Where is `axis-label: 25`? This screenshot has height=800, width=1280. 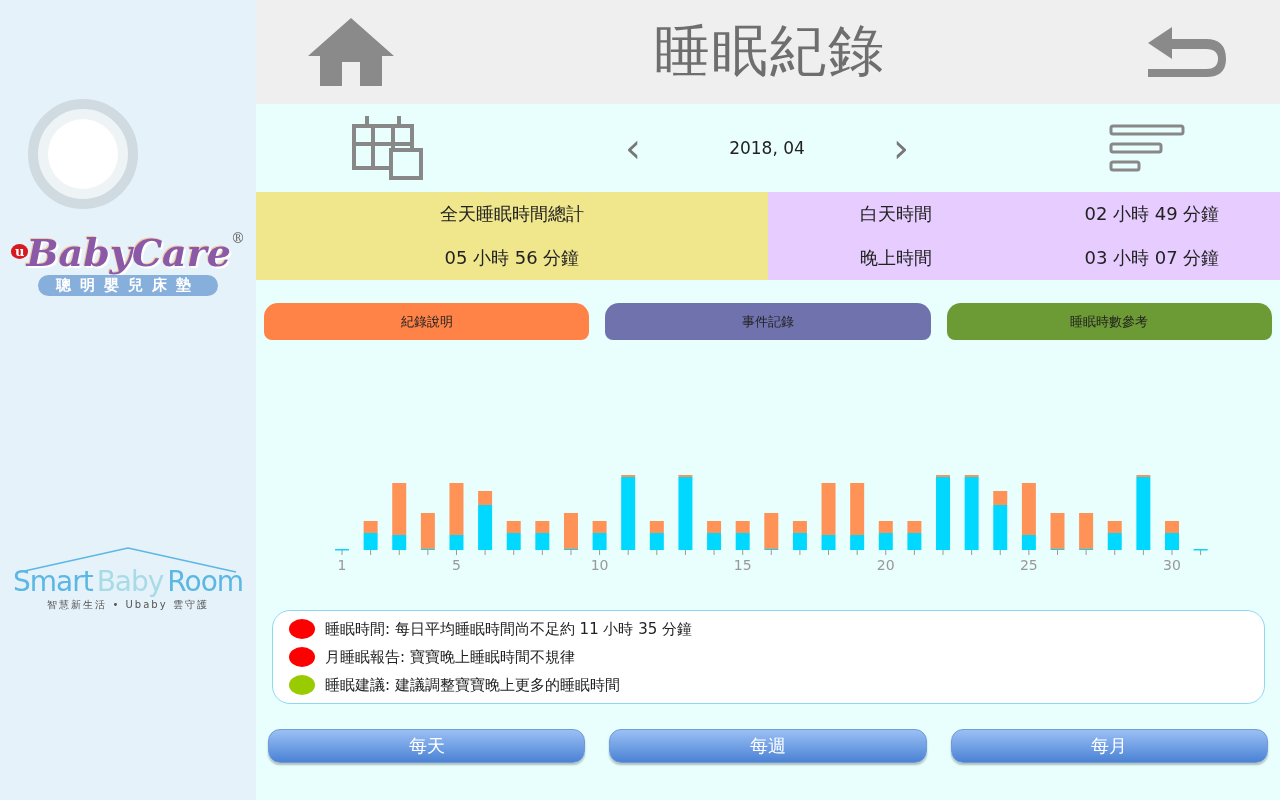
axis-label: 25 is located at coordinates (1028, 565).